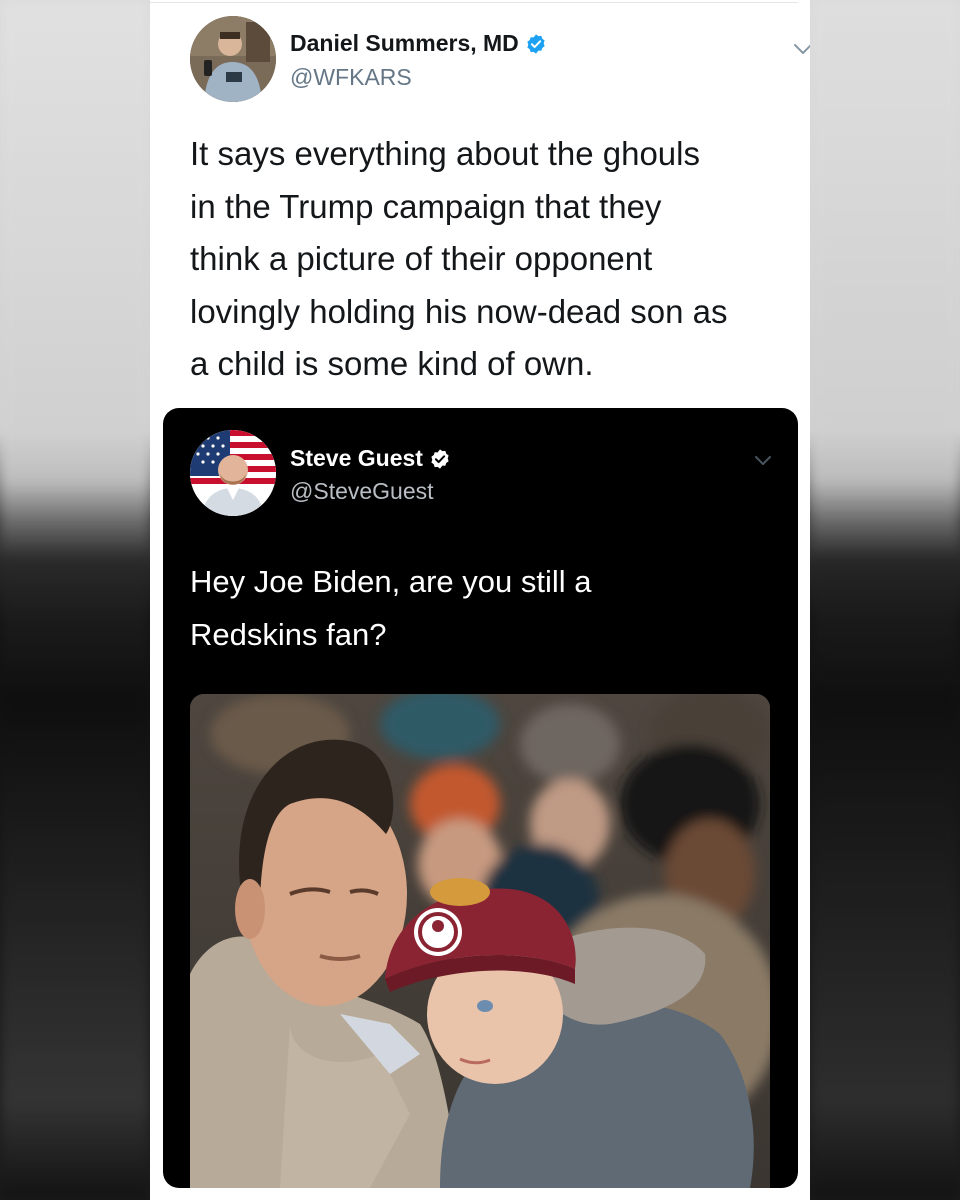  I want to click on quoted-author-name-row: Steve Guest, so click(370, 458).